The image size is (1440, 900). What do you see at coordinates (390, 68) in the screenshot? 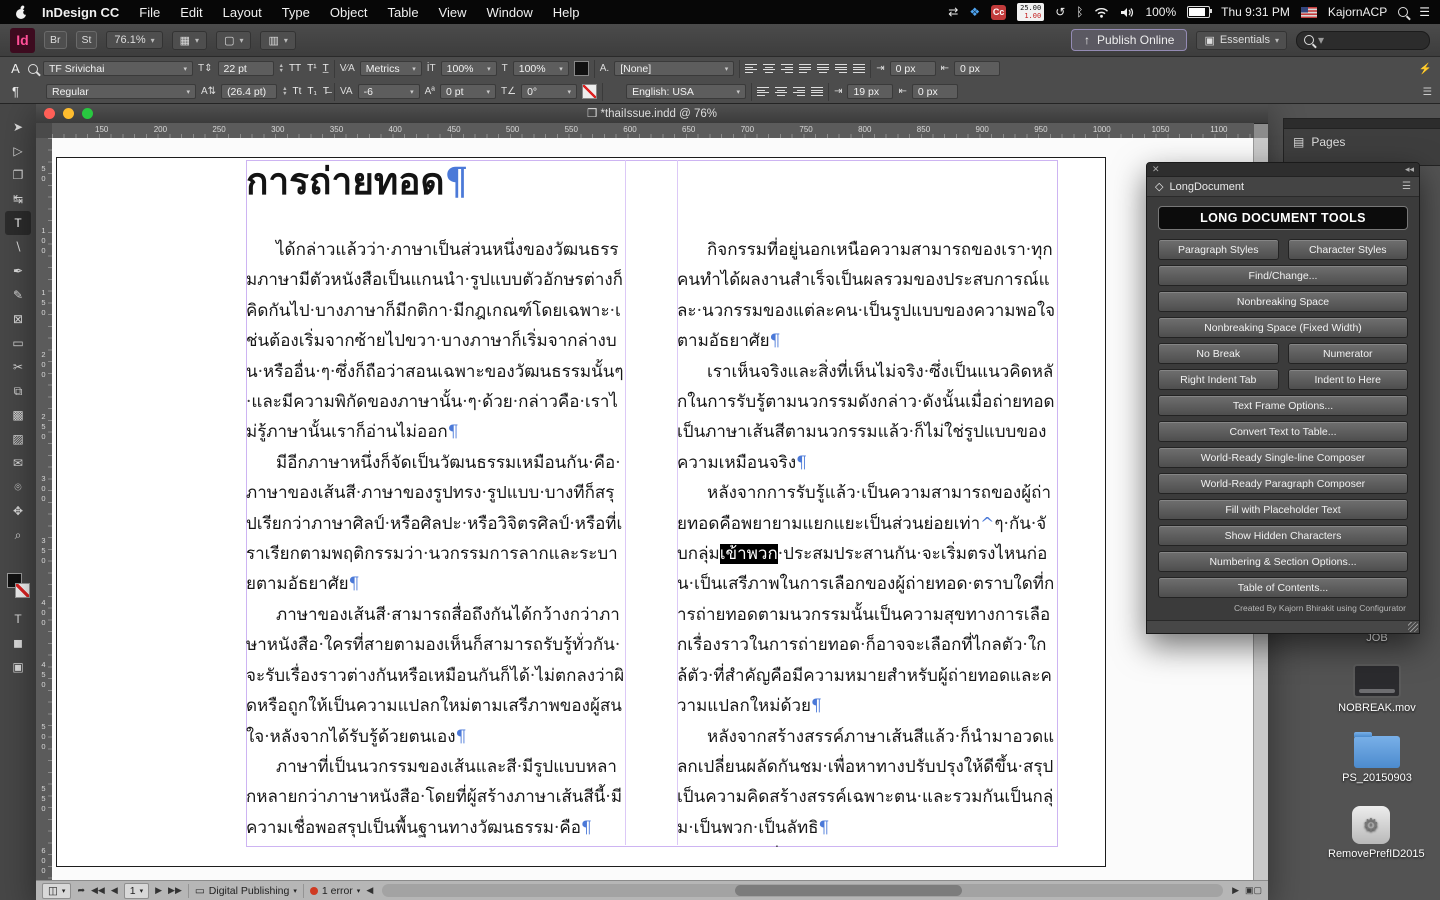
I see `kerning-select: Metrics ▾` at bounding box center [390, 68].